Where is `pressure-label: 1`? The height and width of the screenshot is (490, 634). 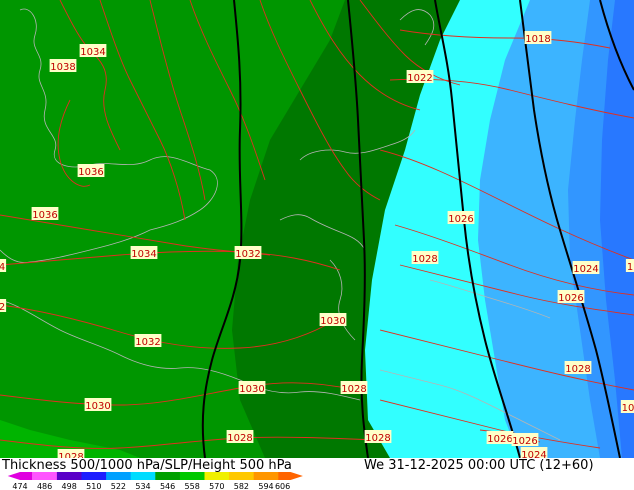
pressure-label: 1 is located at coordinates (629, 266).